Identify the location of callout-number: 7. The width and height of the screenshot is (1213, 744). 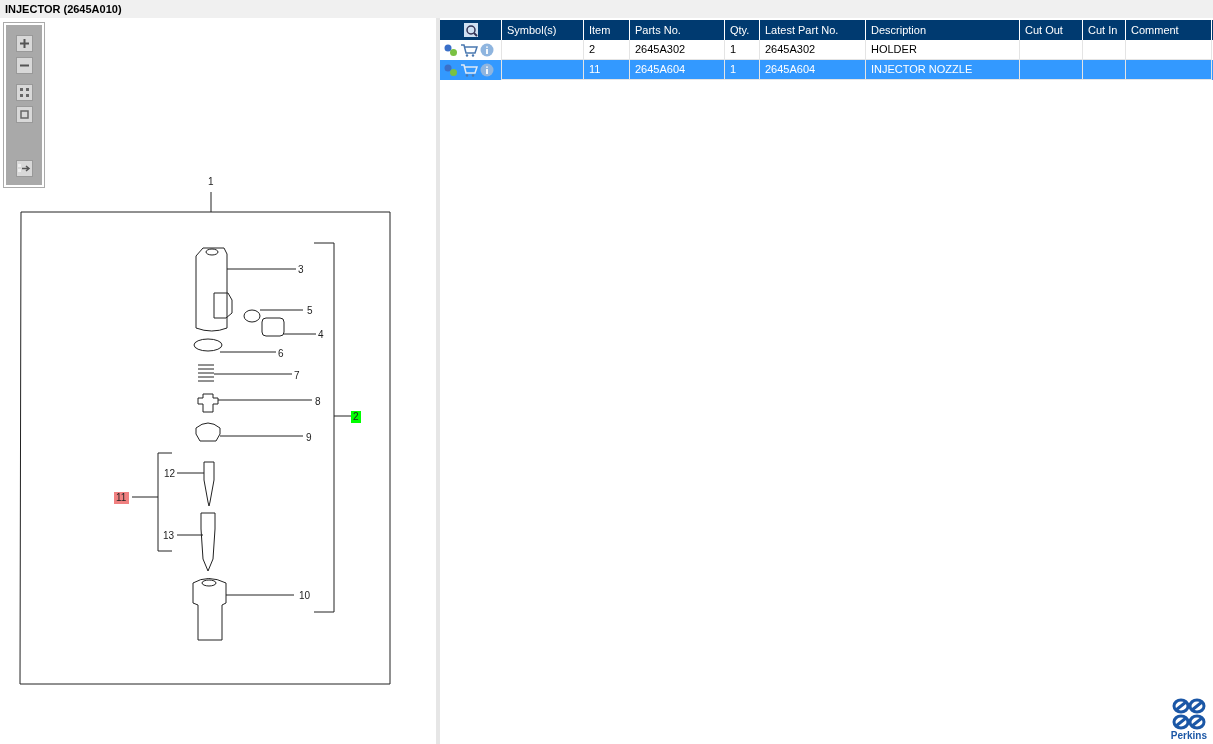
(297, 375).